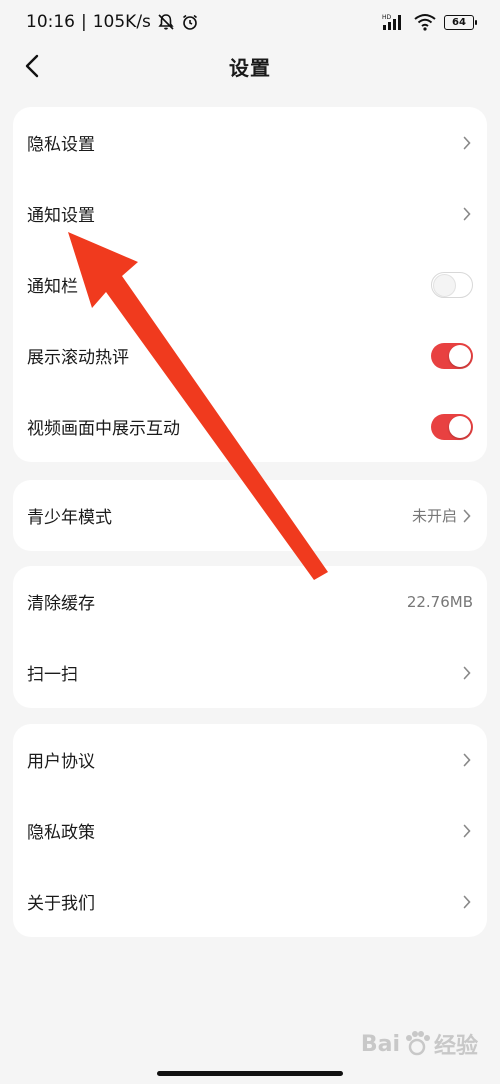 Image resolution: width=500 pixels, height=1084 pixels. What do you see at coordinates (455, 1046) in the screenshot?
I see `watermark-suffix: 经验` at bounding box center [455, 1046].